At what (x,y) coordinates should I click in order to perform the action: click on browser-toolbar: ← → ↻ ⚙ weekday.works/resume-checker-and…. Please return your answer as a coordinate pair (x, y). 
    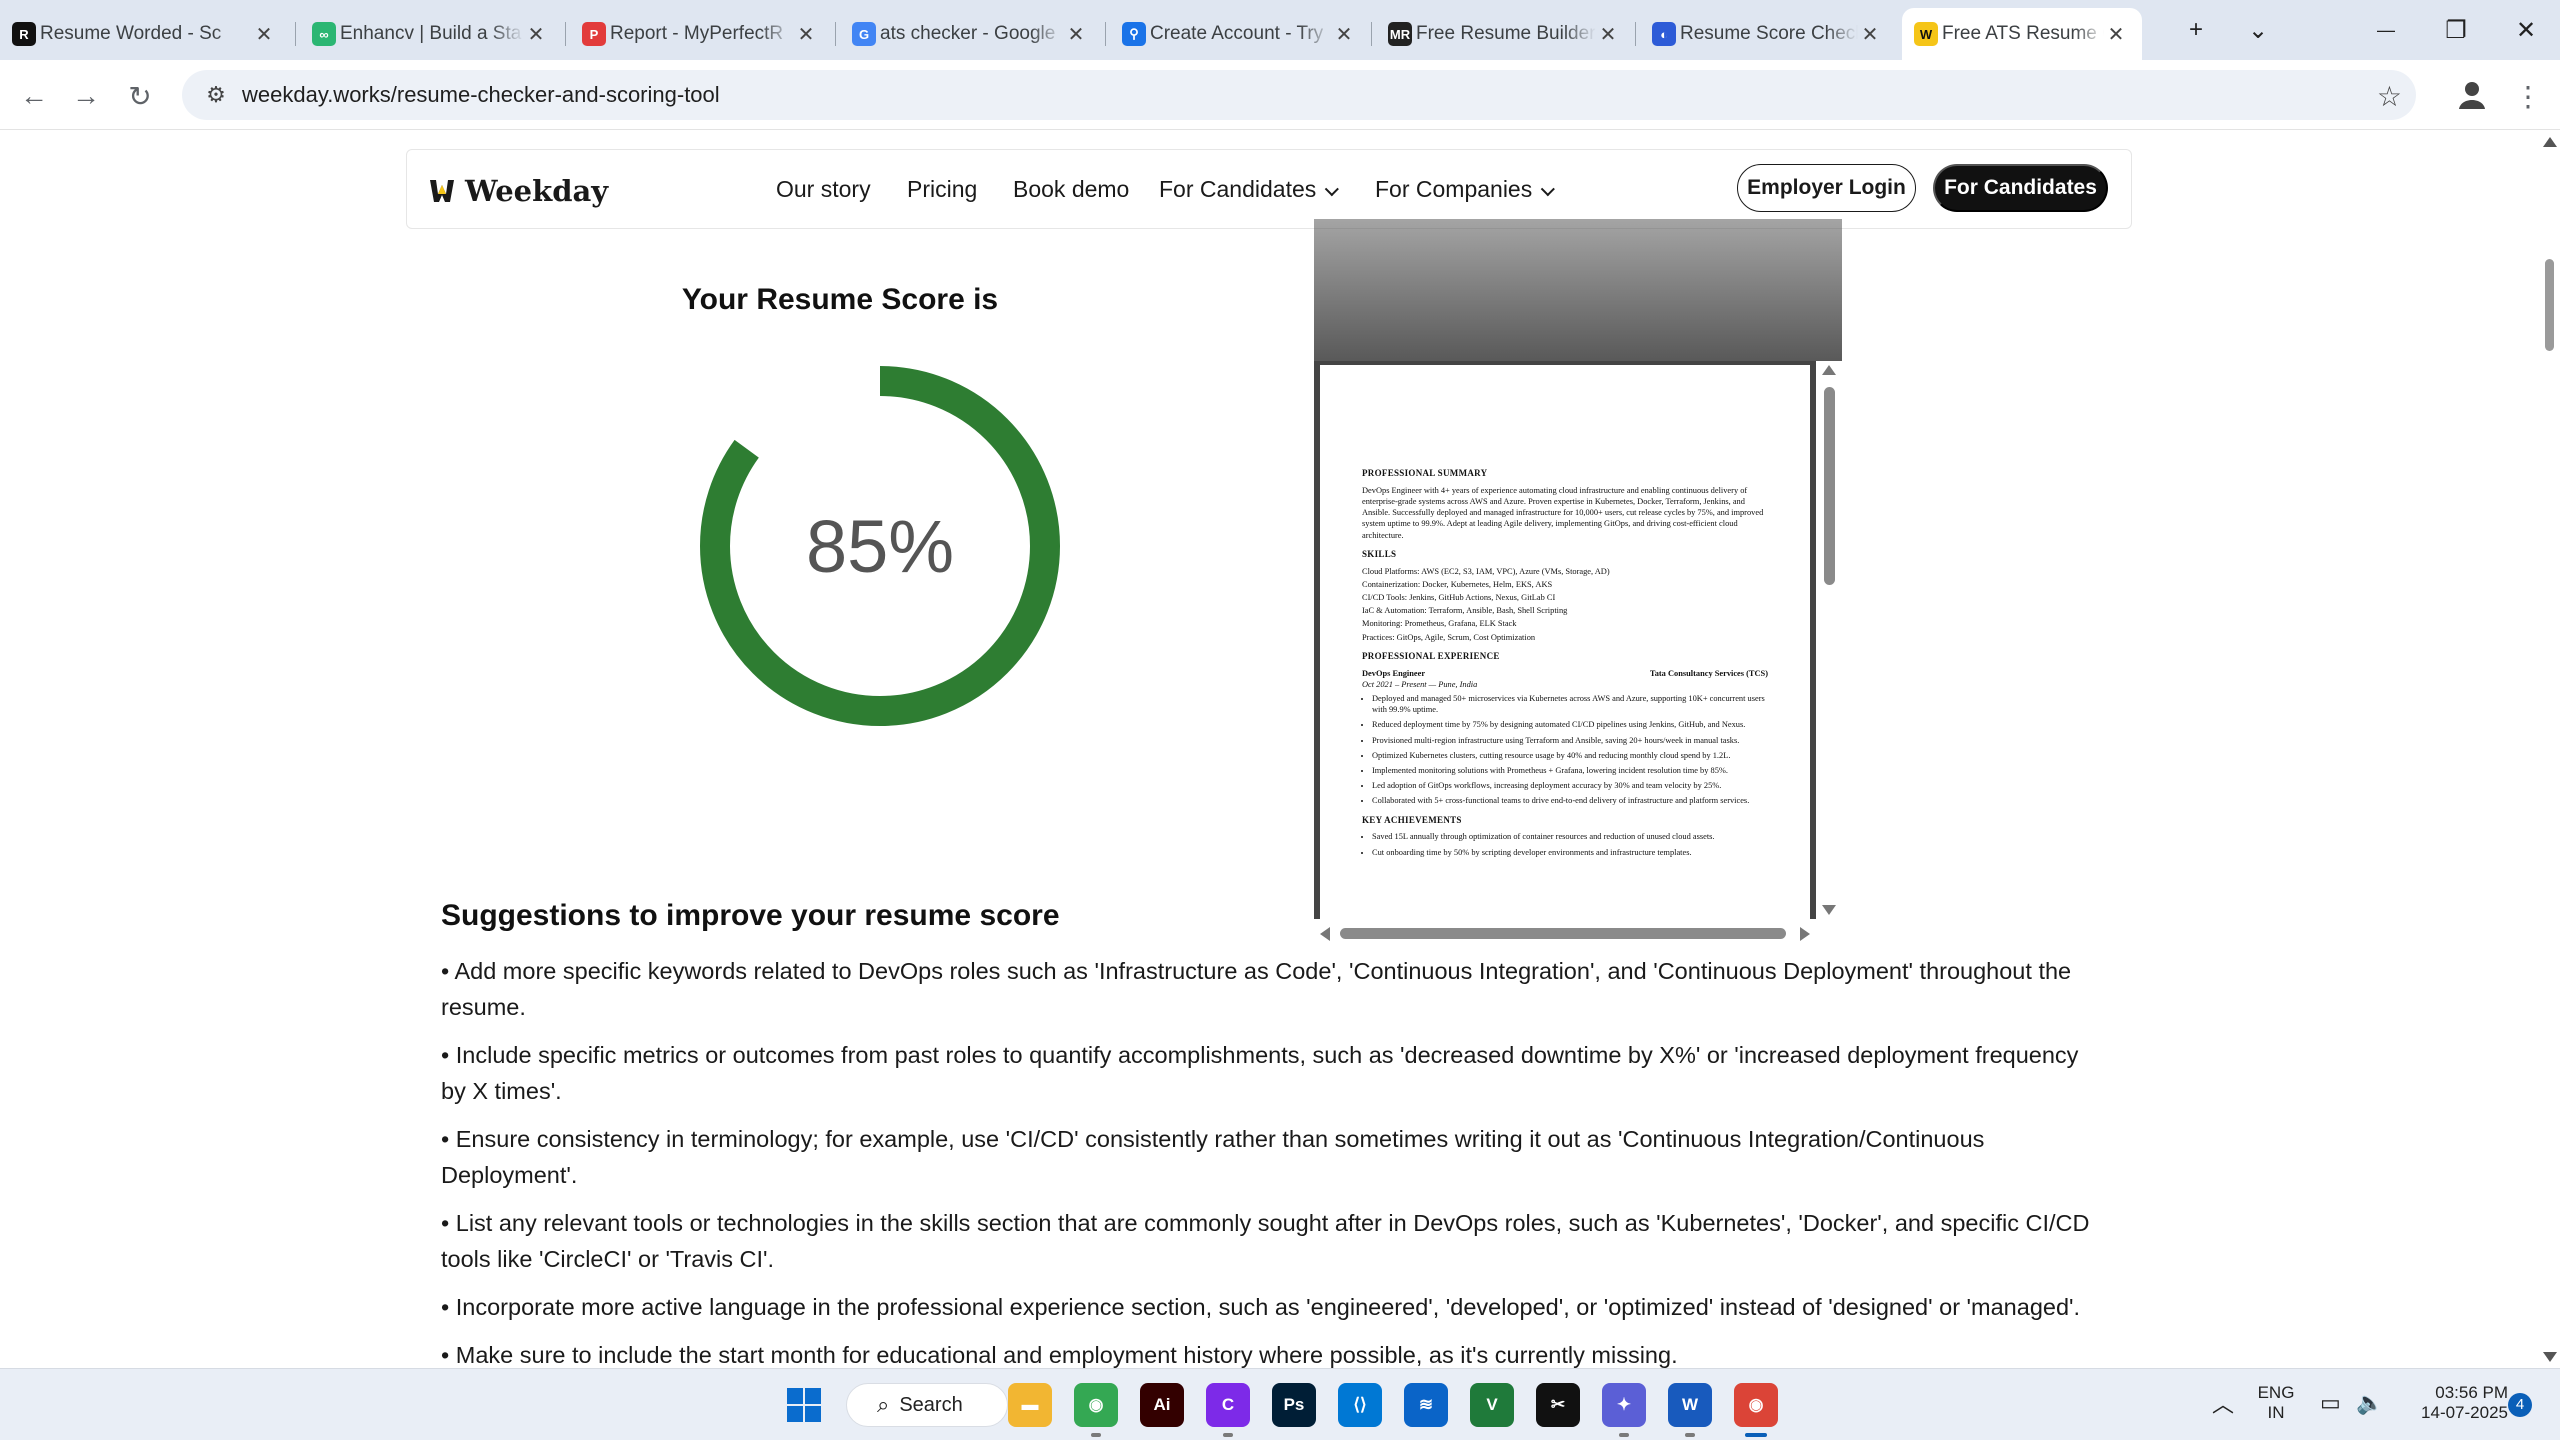
    Looking at the image, I should click on (1280, 95).